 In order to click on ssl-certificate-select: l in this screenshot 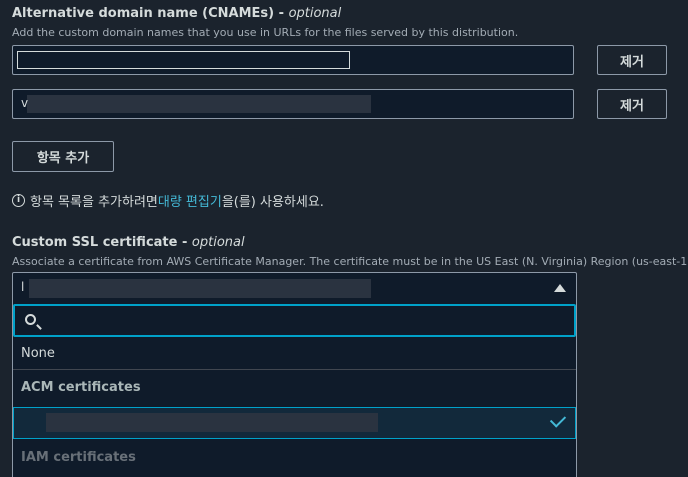, I will do `click(294, 288)`.